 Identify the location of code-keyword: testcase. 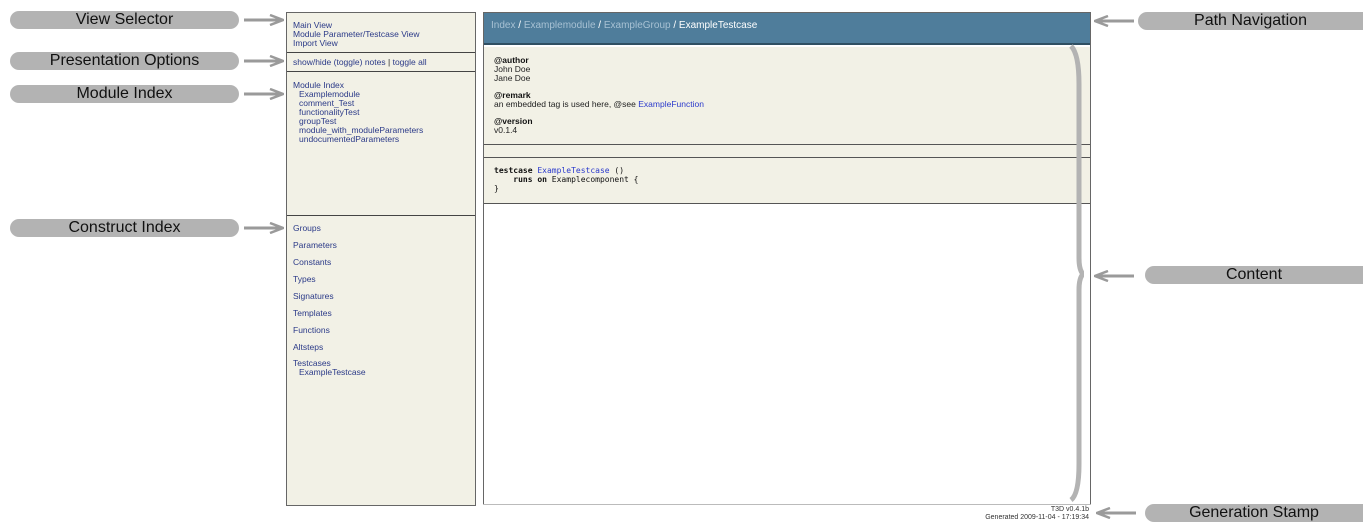
(513, 170).